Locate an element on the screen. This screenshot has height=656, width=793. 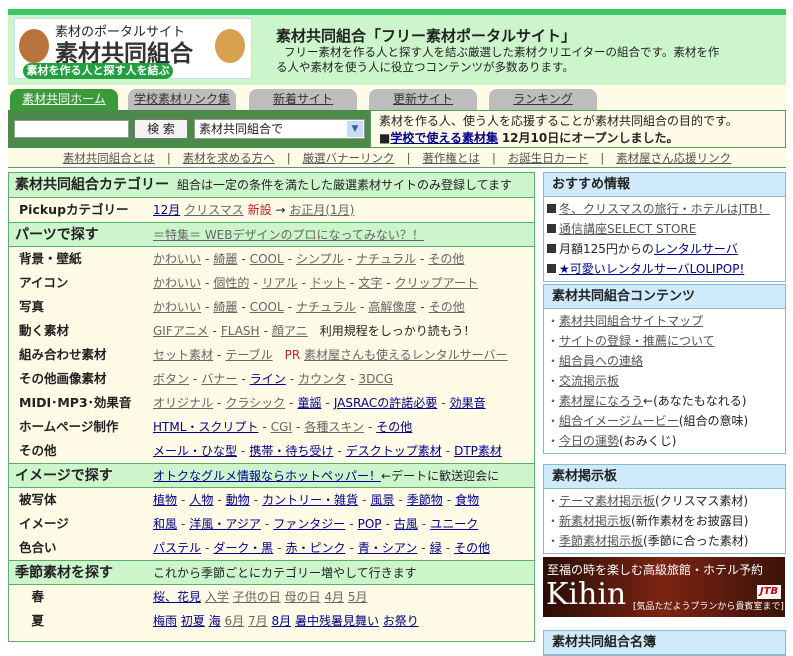
nav-link: 素材を求める方へ is located at coordinates (229, 158).